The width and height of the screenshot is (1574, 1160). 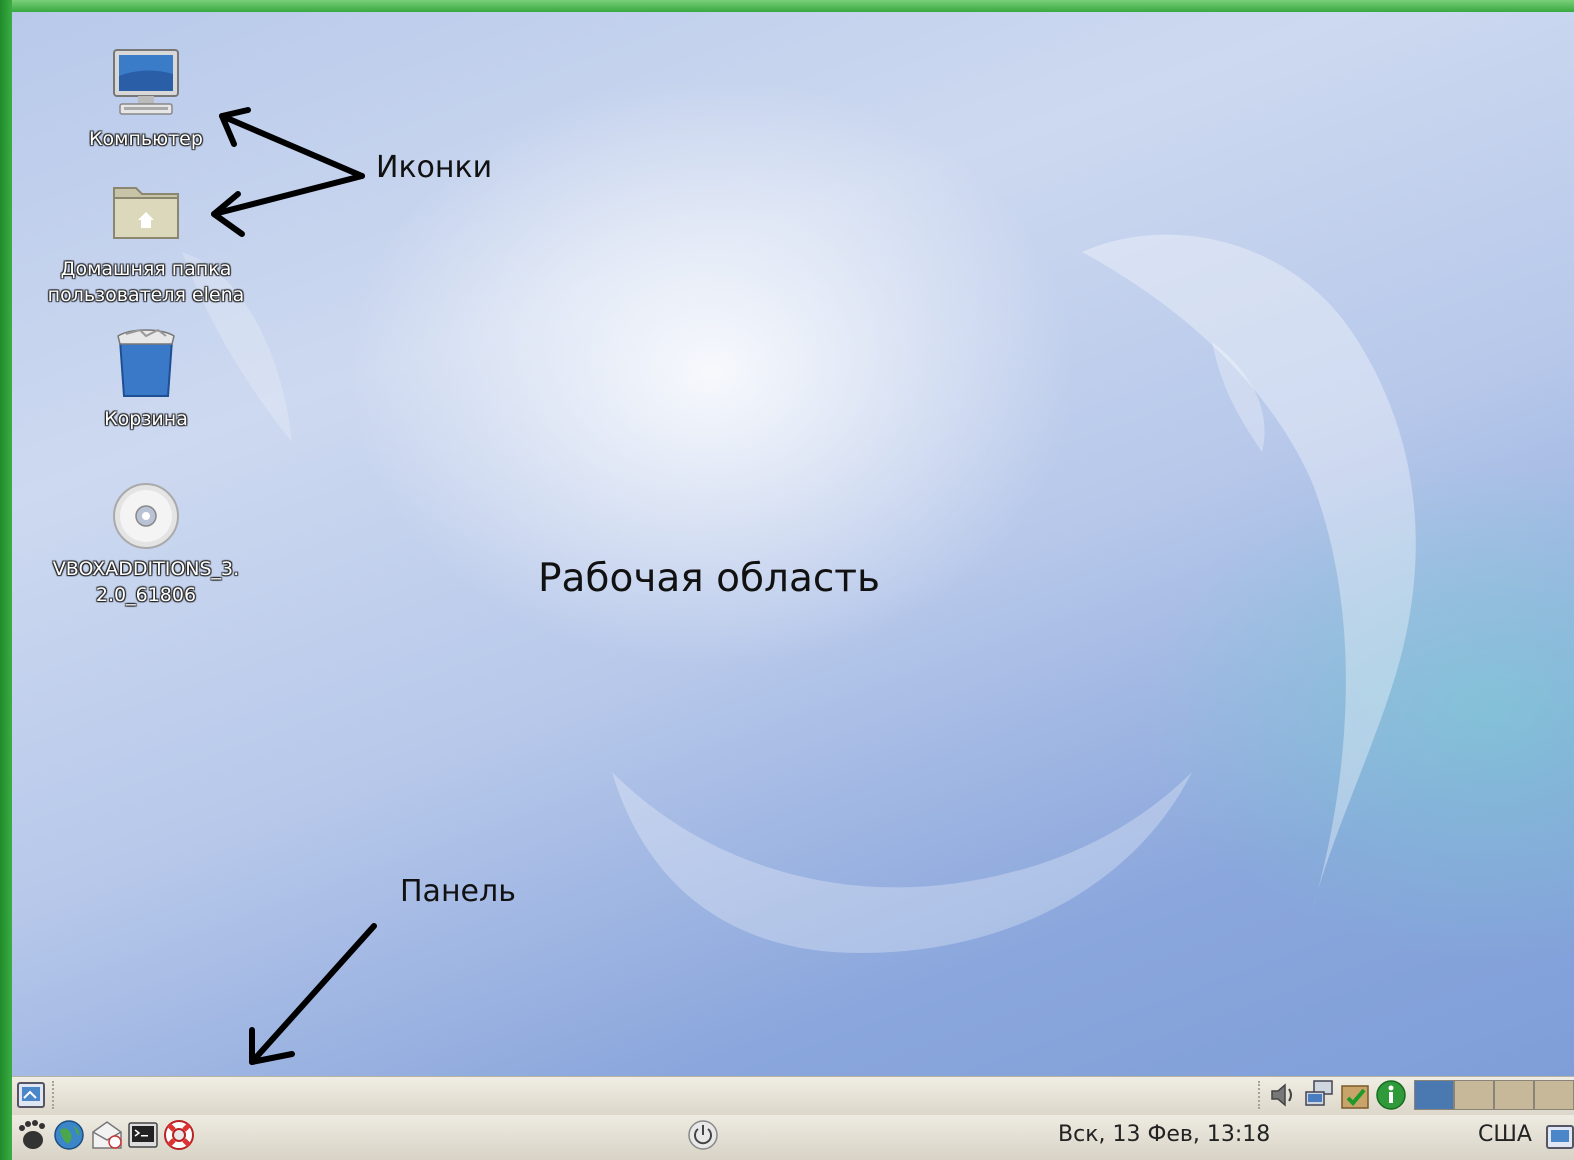 What do you see at coordinates (146, 595) in the screenshot?
I see `icon-label-line2: 2.0_61806` at bounding box center [146, 595].